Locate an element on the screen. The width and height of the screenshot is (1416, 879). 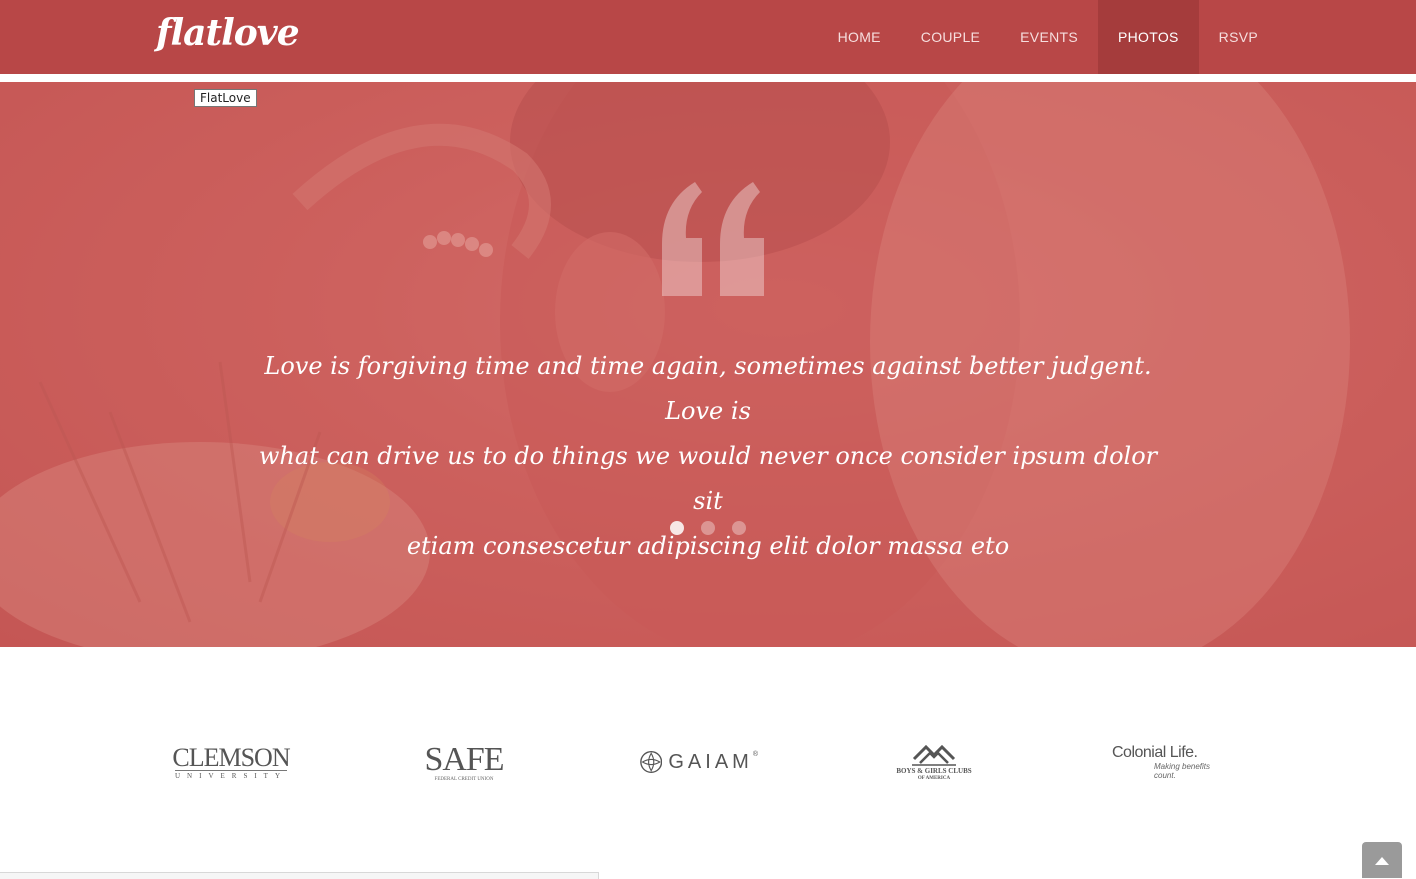
colonial-tagline: Making benefits count. is located at coordinates (1182, 771).